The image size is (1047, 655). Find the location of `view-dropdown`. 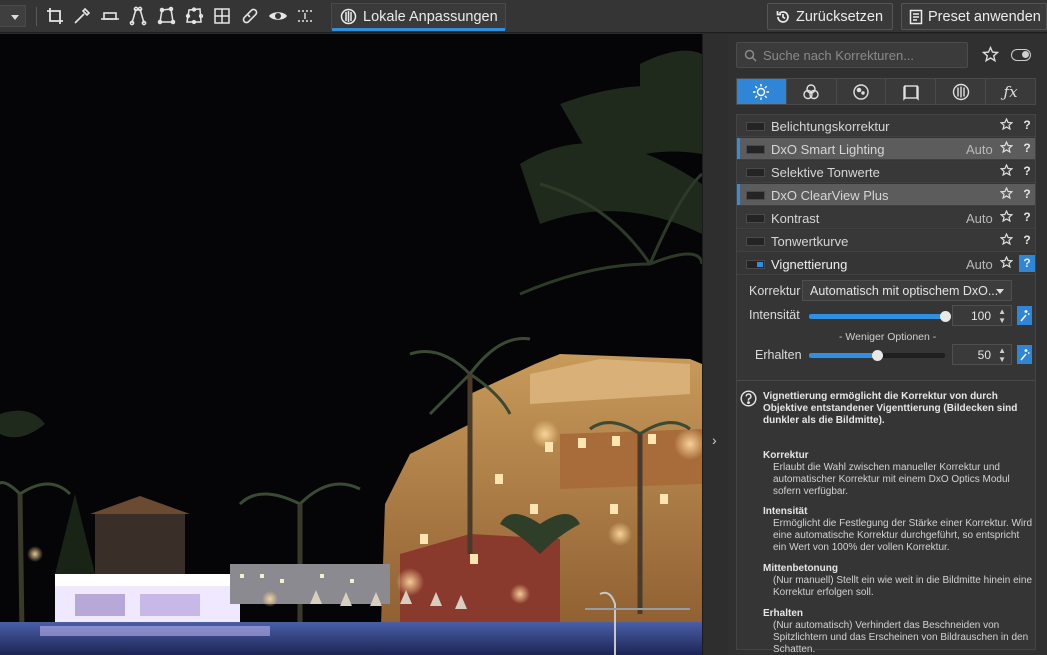

view-dropdown is located at coordinates (13, 16).